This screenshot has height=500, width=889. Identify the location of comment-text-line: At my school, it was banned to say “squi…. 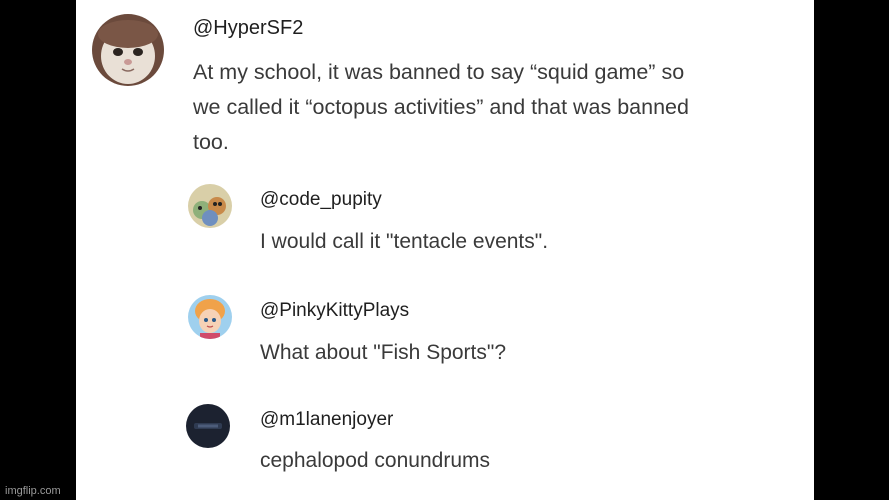
(439, 72).